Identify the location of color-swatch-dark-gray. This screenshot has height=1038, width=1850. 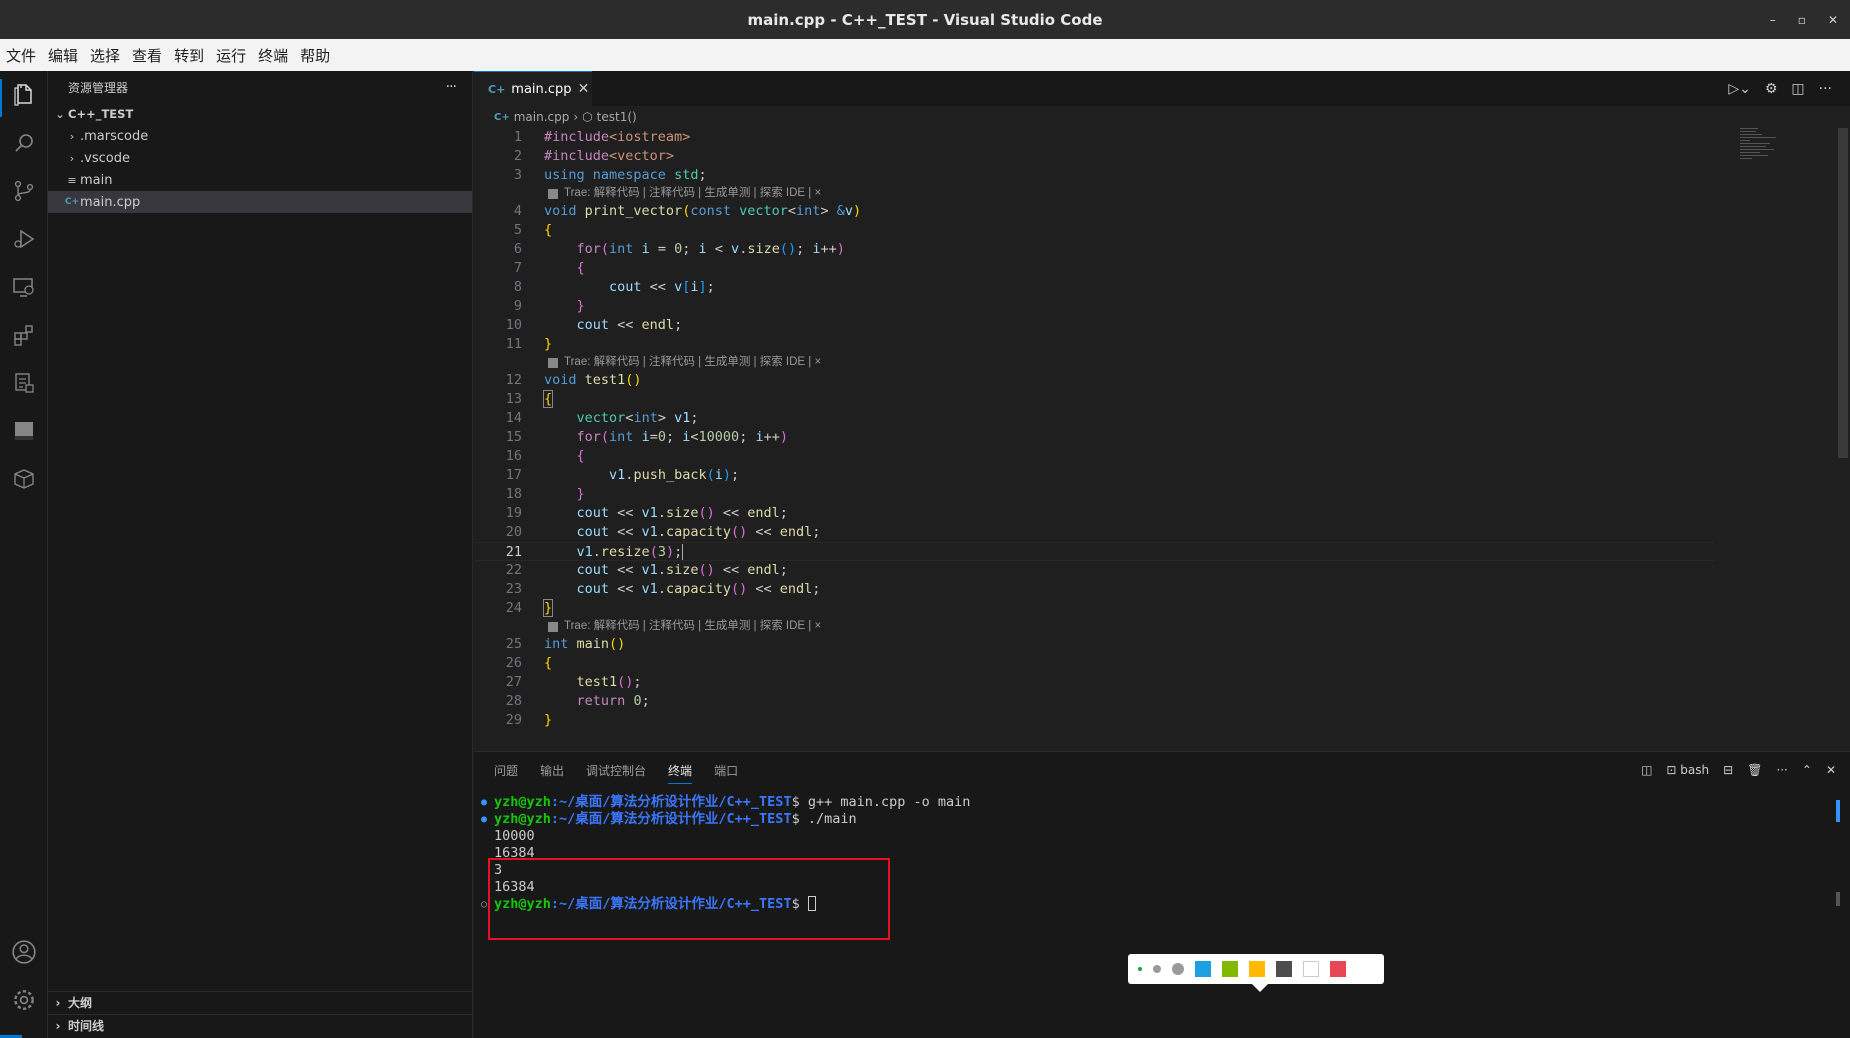
(1284, 969).